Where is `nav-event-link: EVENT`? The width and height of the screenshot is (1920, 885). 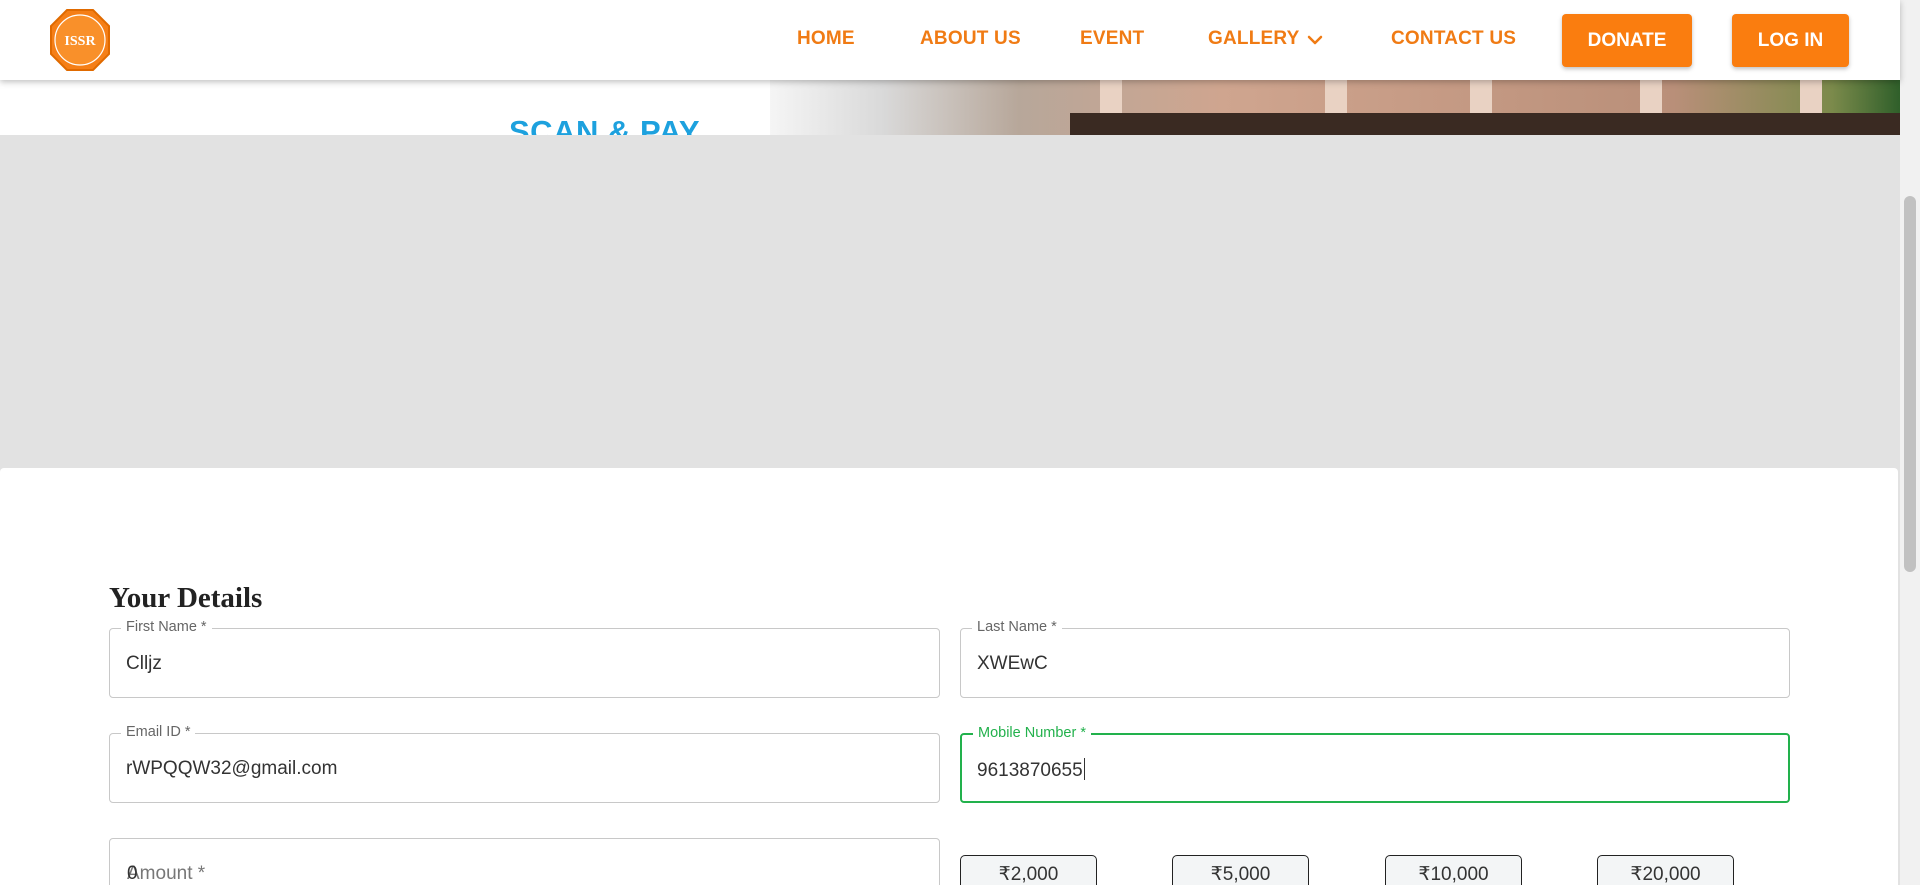
nav-event-link: EVENT is located at coordinates (1112, 39).